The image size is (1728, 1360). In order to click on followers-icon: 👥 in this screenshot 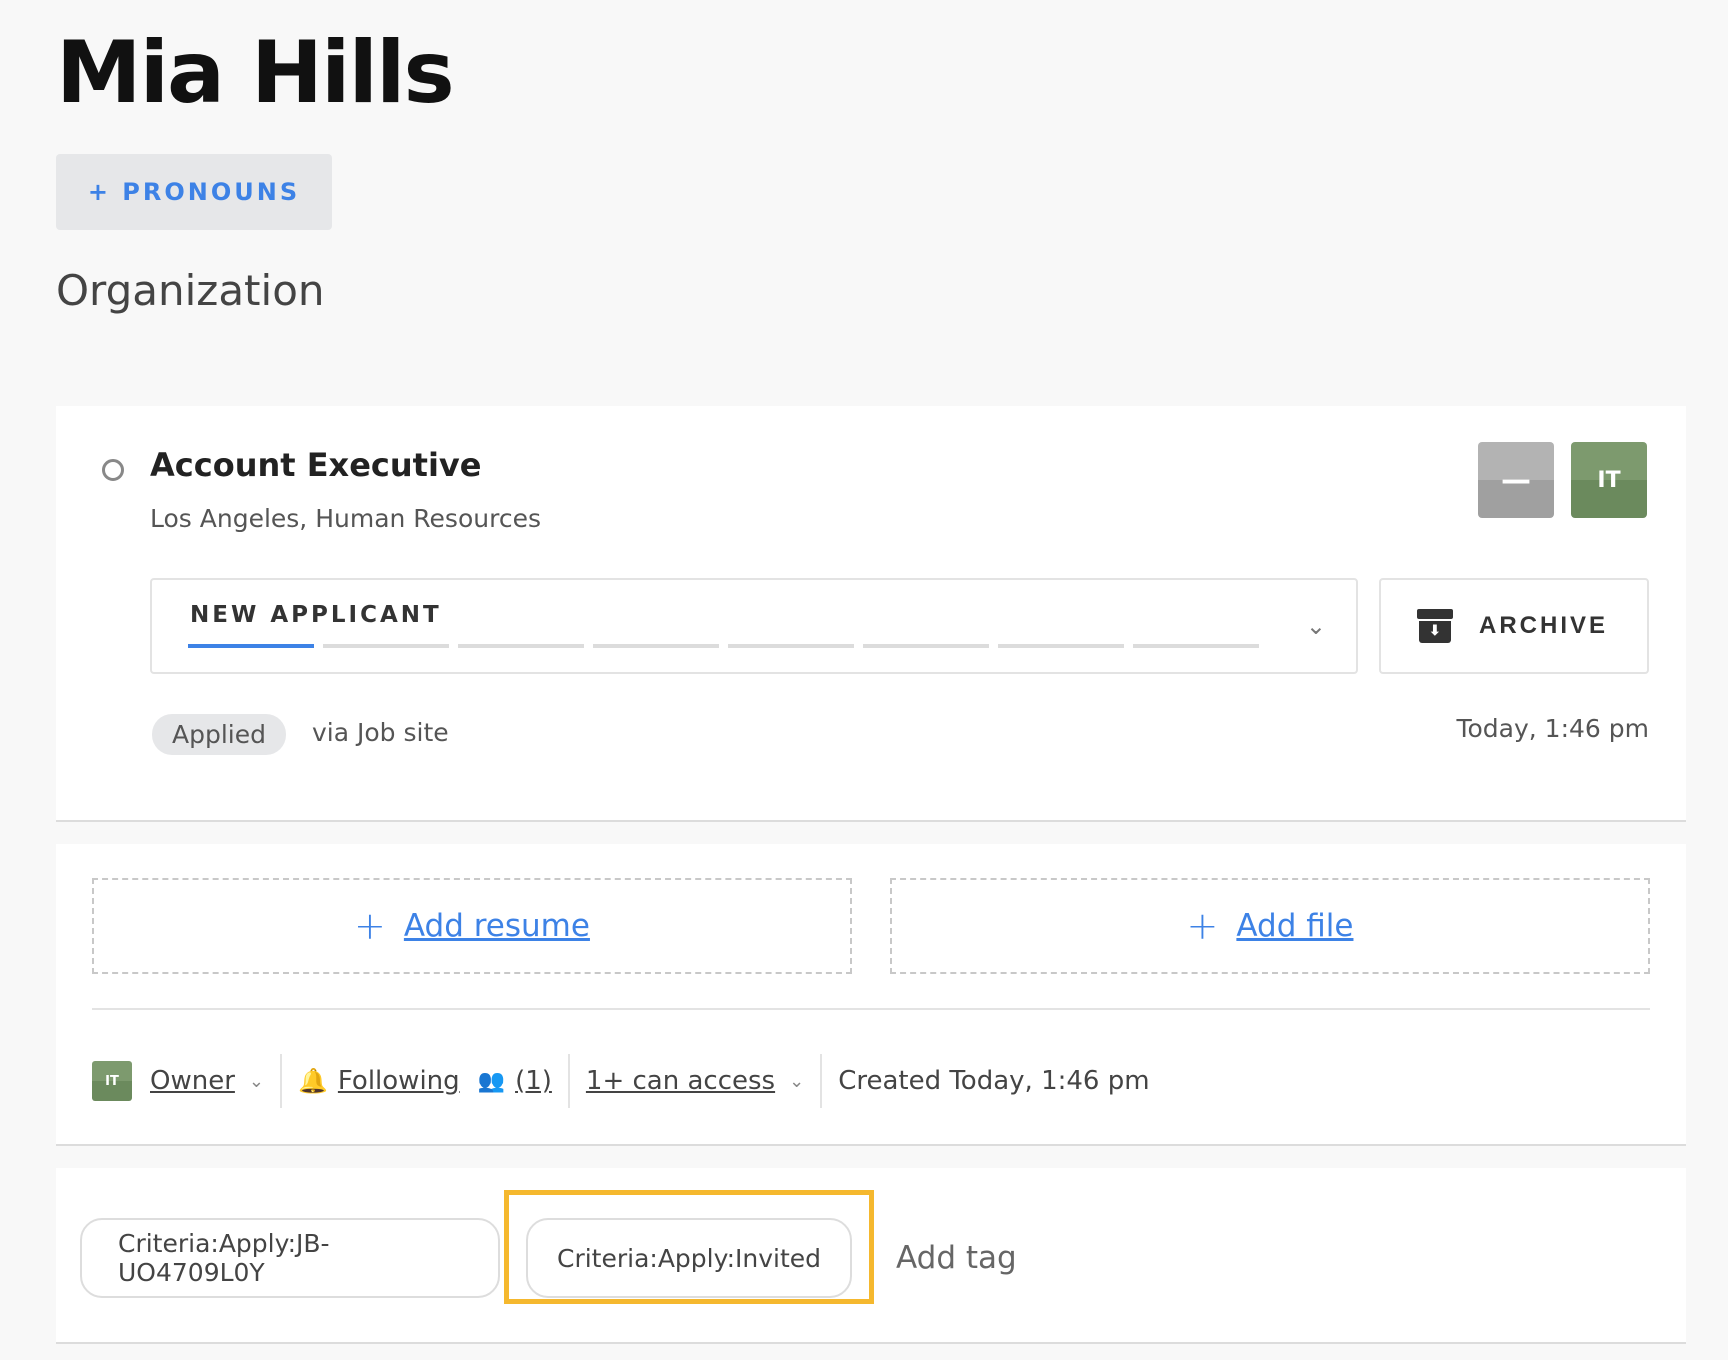, I will do `click(491, 1081)`.